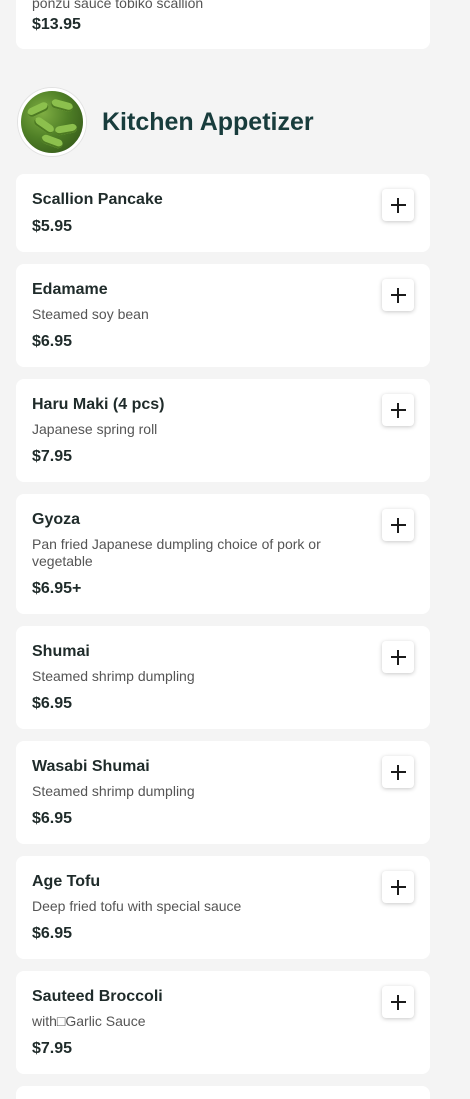 The width and height of the screenshot is (470, 1099). What do you see at coordinates (97, 199) in the screenshot?
I see `item-name: Scallion Pancake` at bounding box center [97, 199].